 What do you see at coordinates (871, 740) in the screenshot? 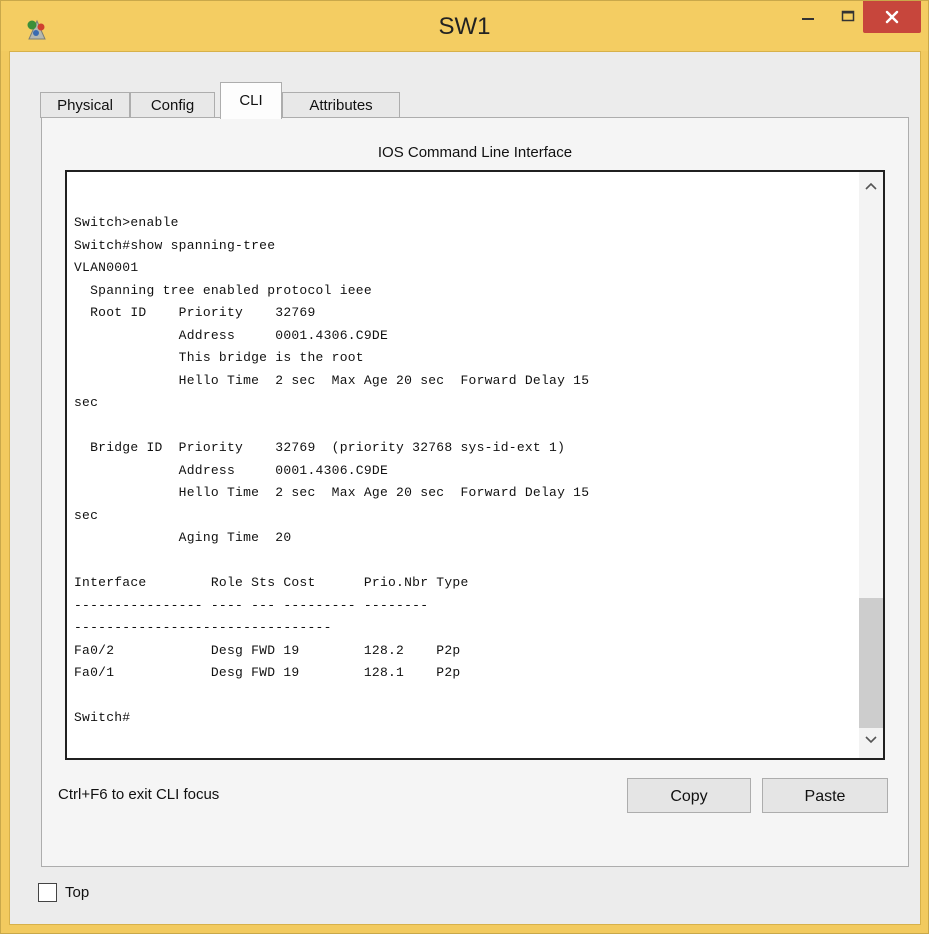
I see `chevron-down-icon` at bounding box center [871, 740].